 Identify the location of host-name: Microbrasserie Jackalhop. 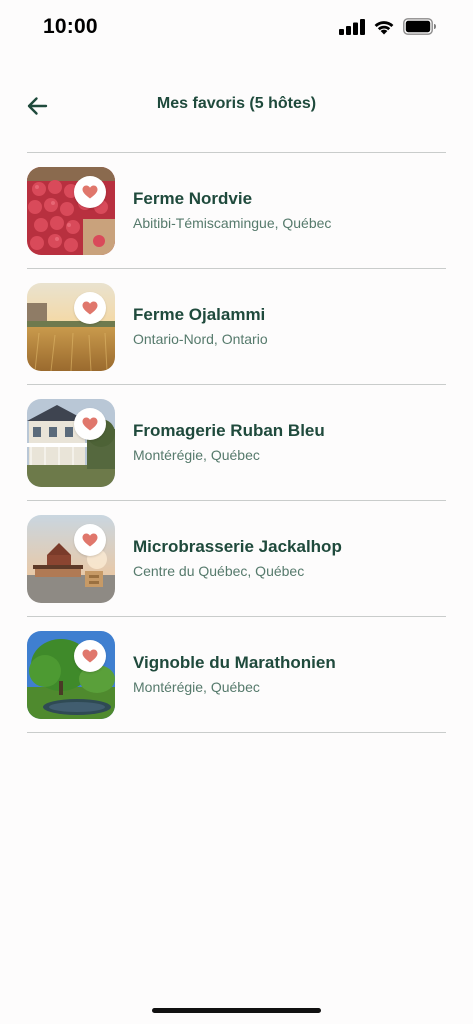
(237, 546).